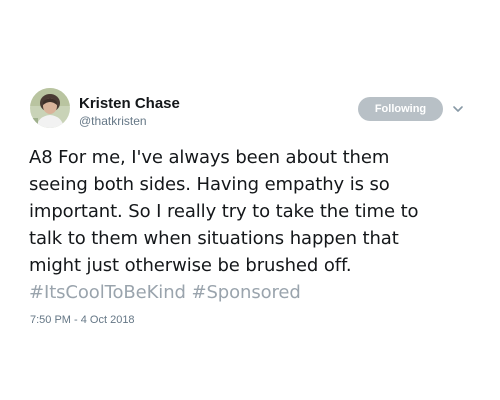  I want to click on chevron-down-icon, so click(458, 109).